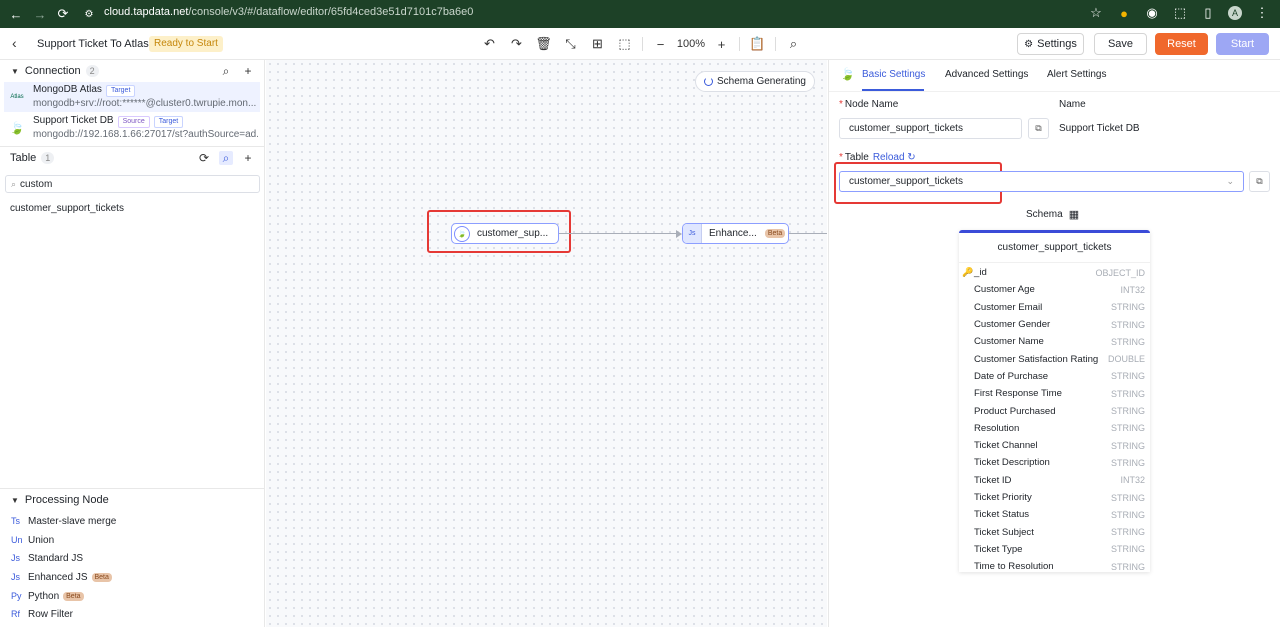  Describe the element at coordinates (1004, 532) in the screenshot. I see `field-name: Ticket Subject` at that location.